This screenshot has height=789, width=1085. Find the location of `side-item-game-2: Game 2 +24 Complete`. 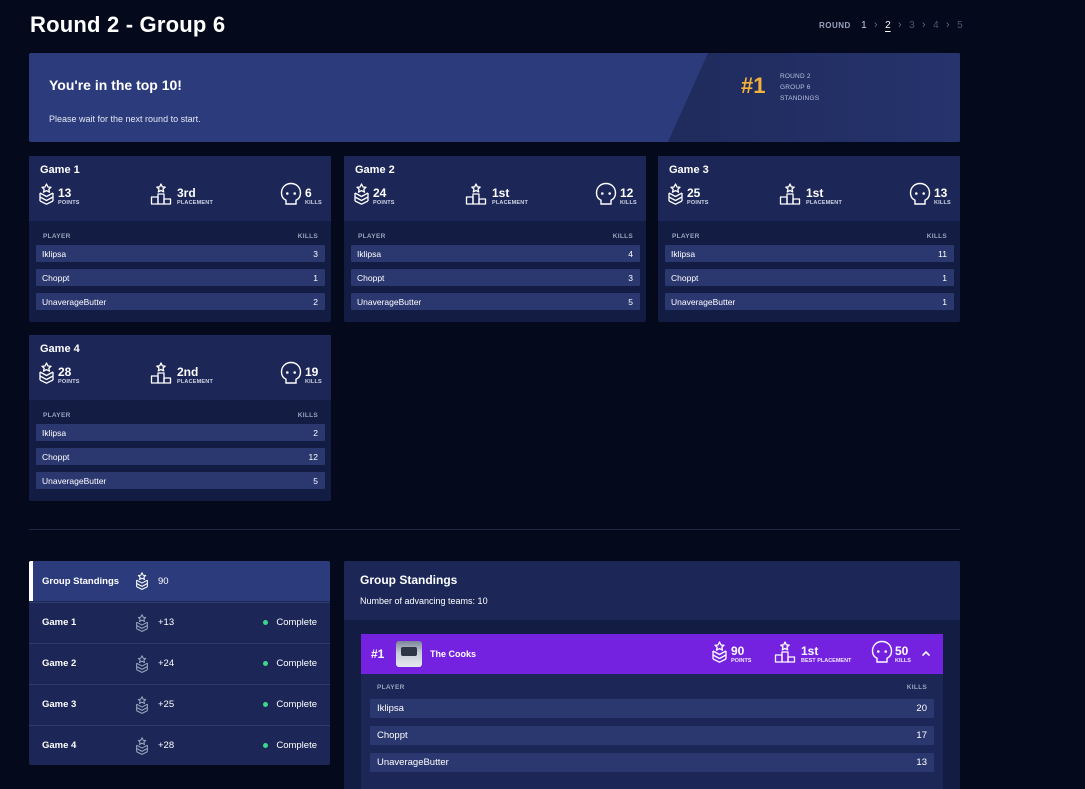

side-item-game-2: Game 2 +24 Complete is located at coordinates (179, 663).